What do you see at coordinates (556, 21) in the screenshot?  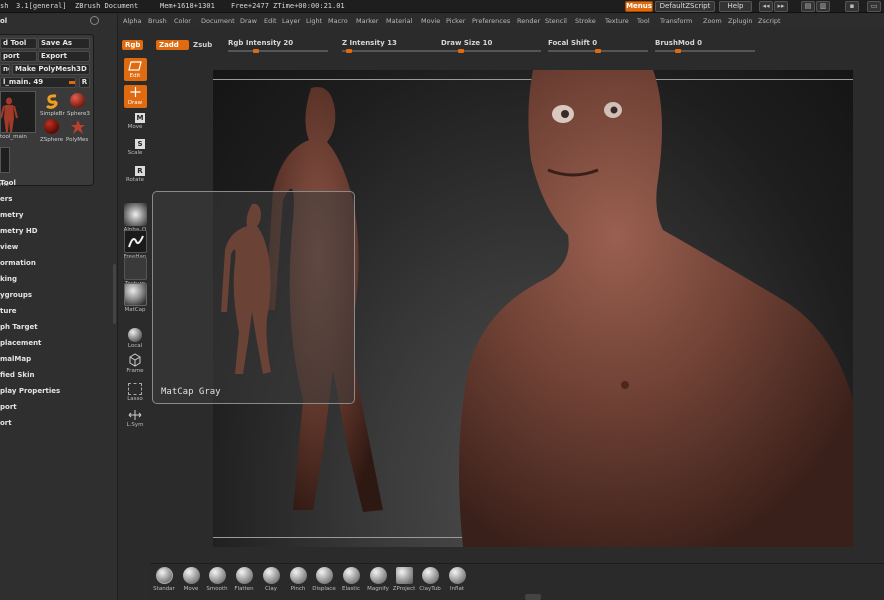 I see `menu-stencil: Stencil` at bounding box center [556, 21].